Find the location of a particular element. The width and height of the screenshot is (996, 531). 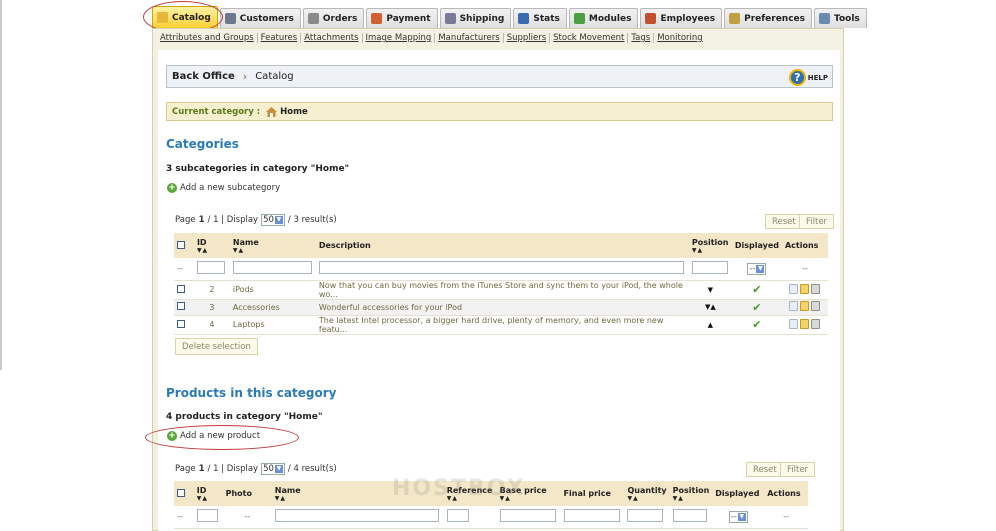

tab-payment: Payment is located at coordinates (402, 18).